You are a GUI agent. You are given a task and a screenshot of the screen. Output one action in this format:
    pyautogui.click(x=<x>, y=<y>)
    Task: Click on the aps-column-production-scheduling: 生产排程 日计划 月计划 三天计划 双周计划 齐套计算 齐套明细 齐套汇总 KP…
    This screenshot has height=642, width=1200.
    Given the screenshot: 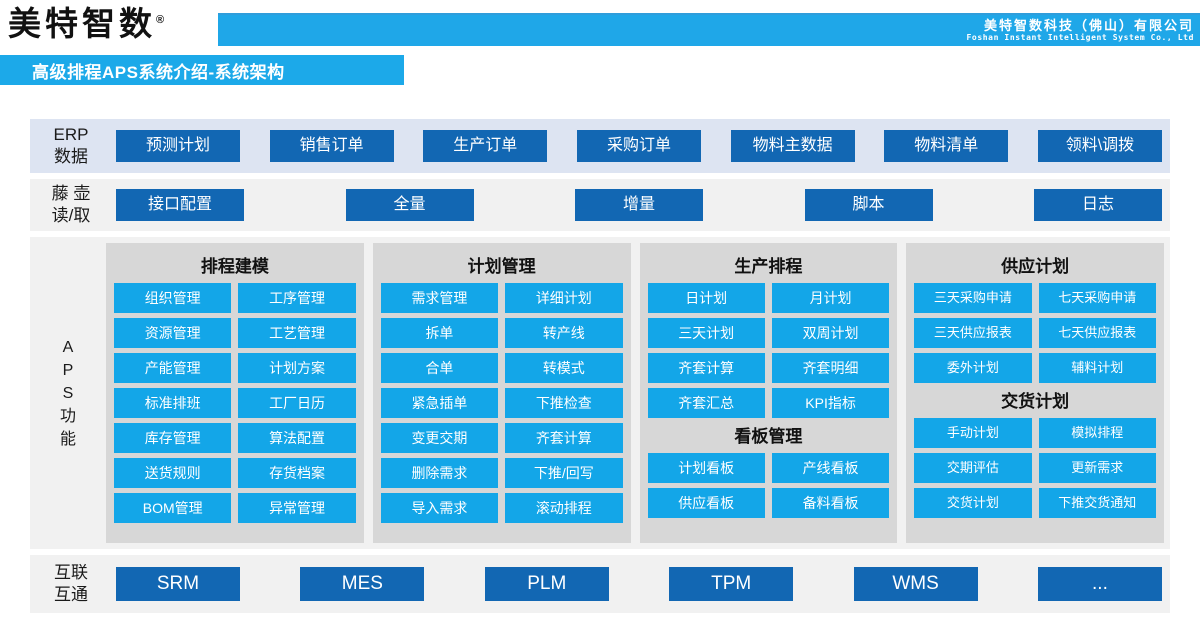 What is the action you would take?
    pyautogui.click(x=768, y=393)
    